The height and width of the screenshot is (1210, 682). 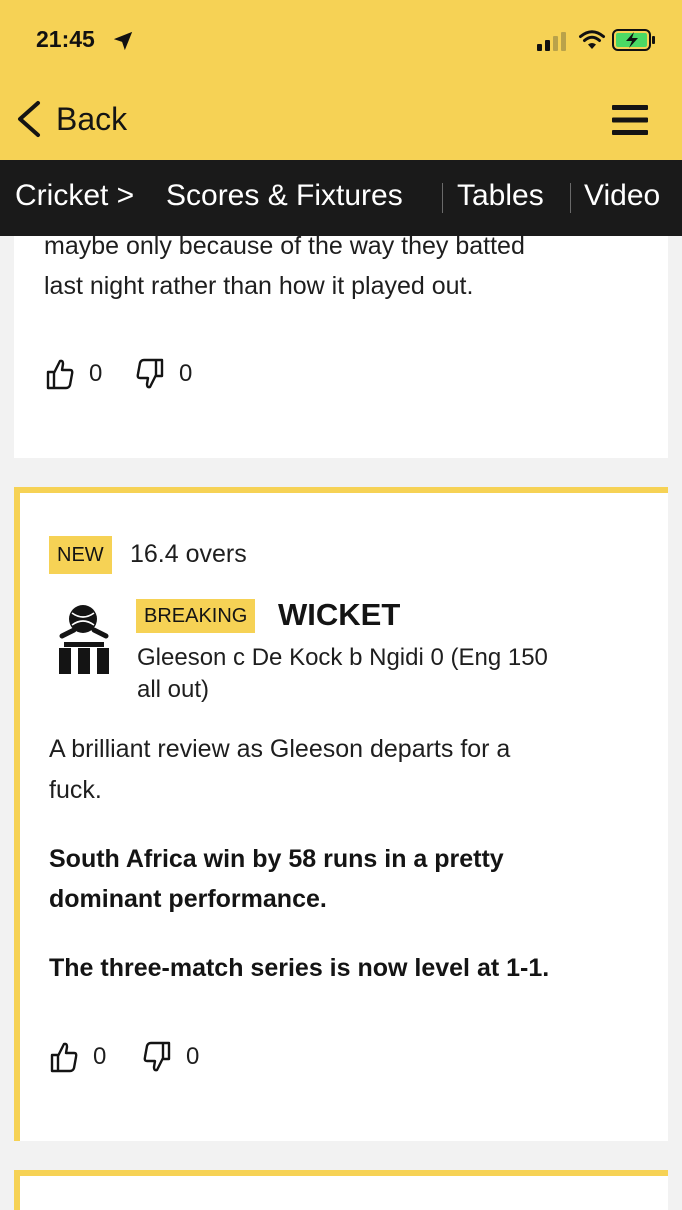 I want to click on hamburger-menu-icon, so click(x=630, y=120).